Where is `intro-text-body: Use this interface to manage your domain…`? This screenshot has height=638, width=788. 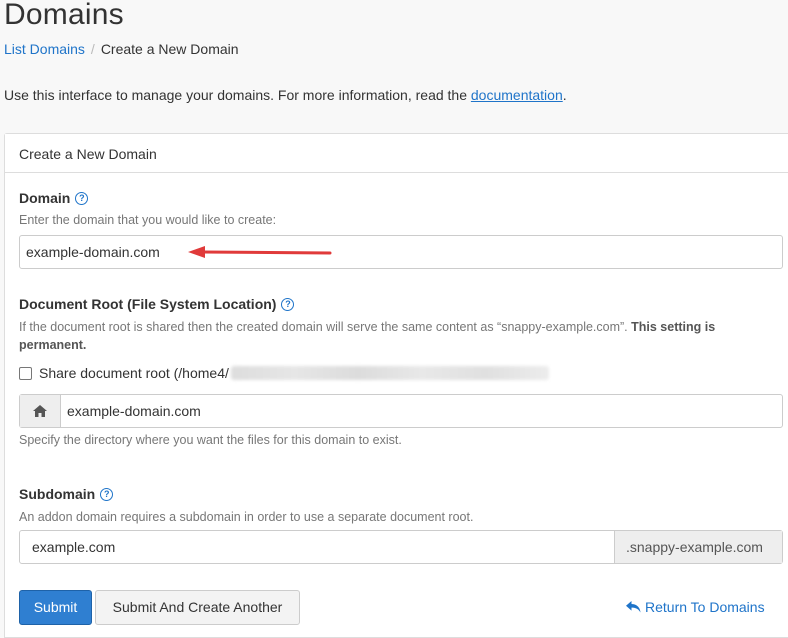 intro-text-body: Use this interface to manage your domain… is located at coordinates (237, 95).